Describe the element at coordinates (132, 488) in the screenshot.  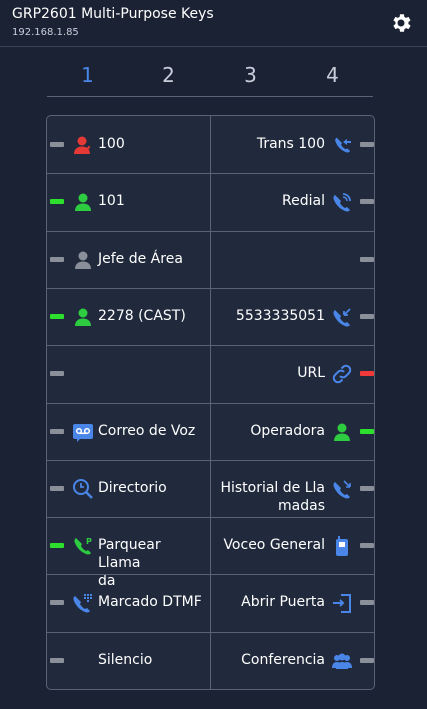
I see `key-label: Directorio` at that location.